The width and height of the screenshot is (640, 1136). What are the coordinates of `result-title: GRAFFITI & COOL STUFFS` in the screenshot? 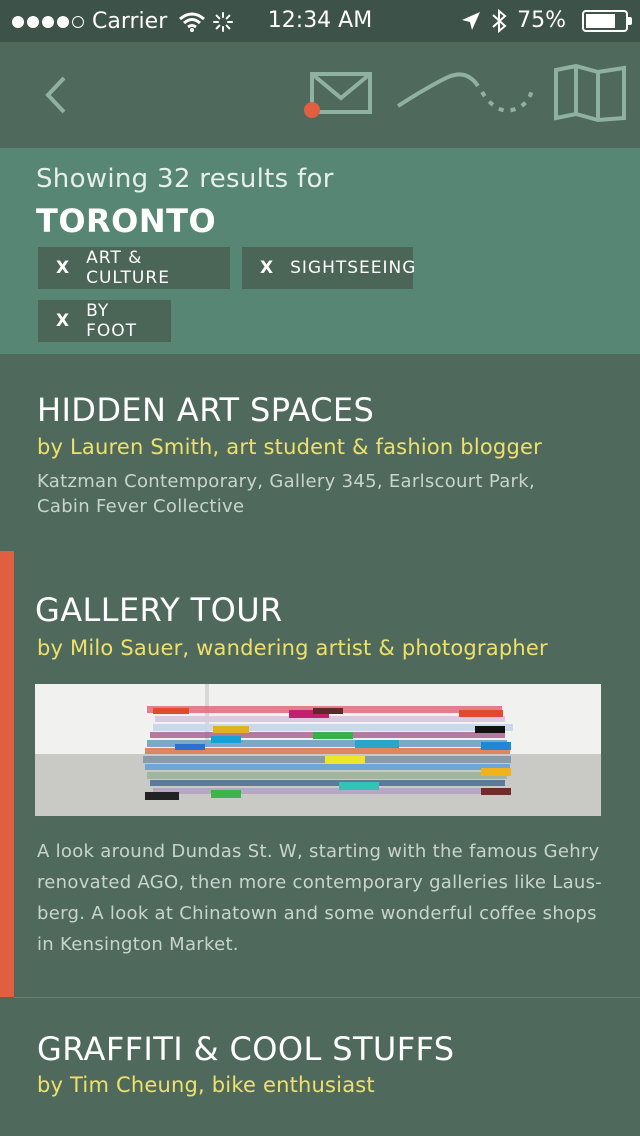 It's located at (246, 1049).